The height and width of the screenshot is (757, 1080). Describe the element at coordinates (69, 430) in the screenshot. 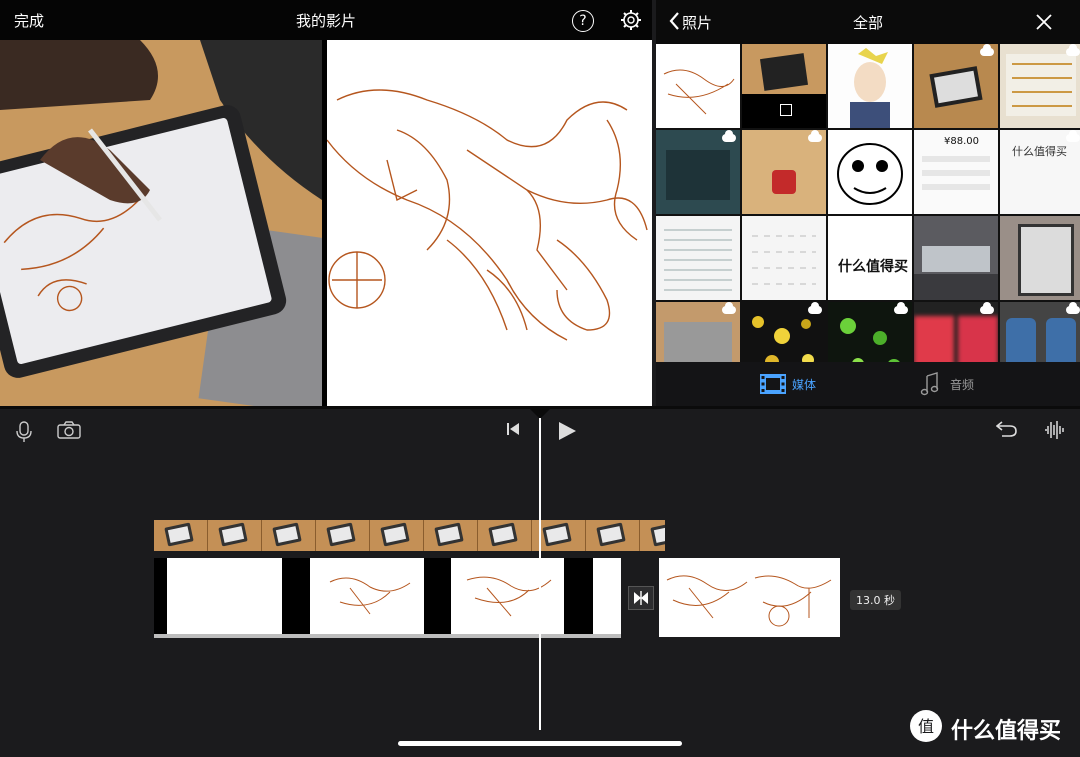

I see `camera-icon` at that location.